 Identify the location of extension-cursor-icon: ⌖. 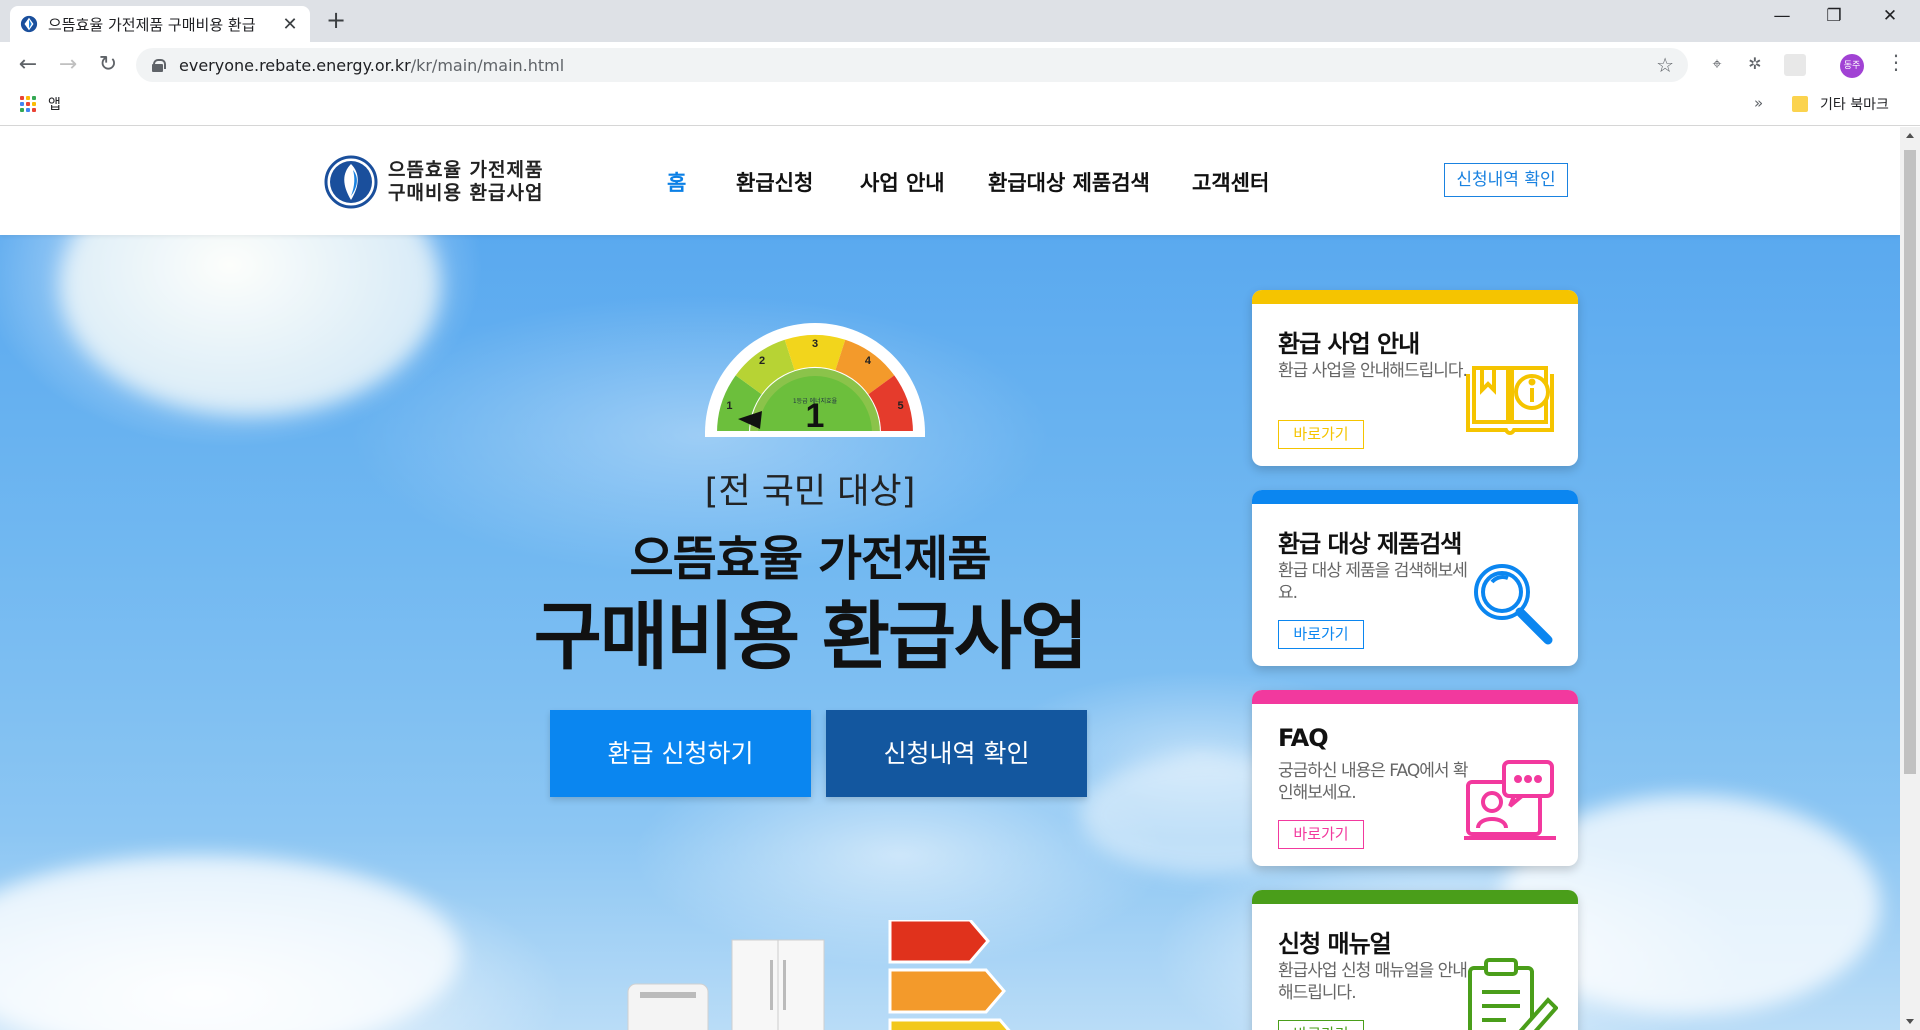
(1717, 65).